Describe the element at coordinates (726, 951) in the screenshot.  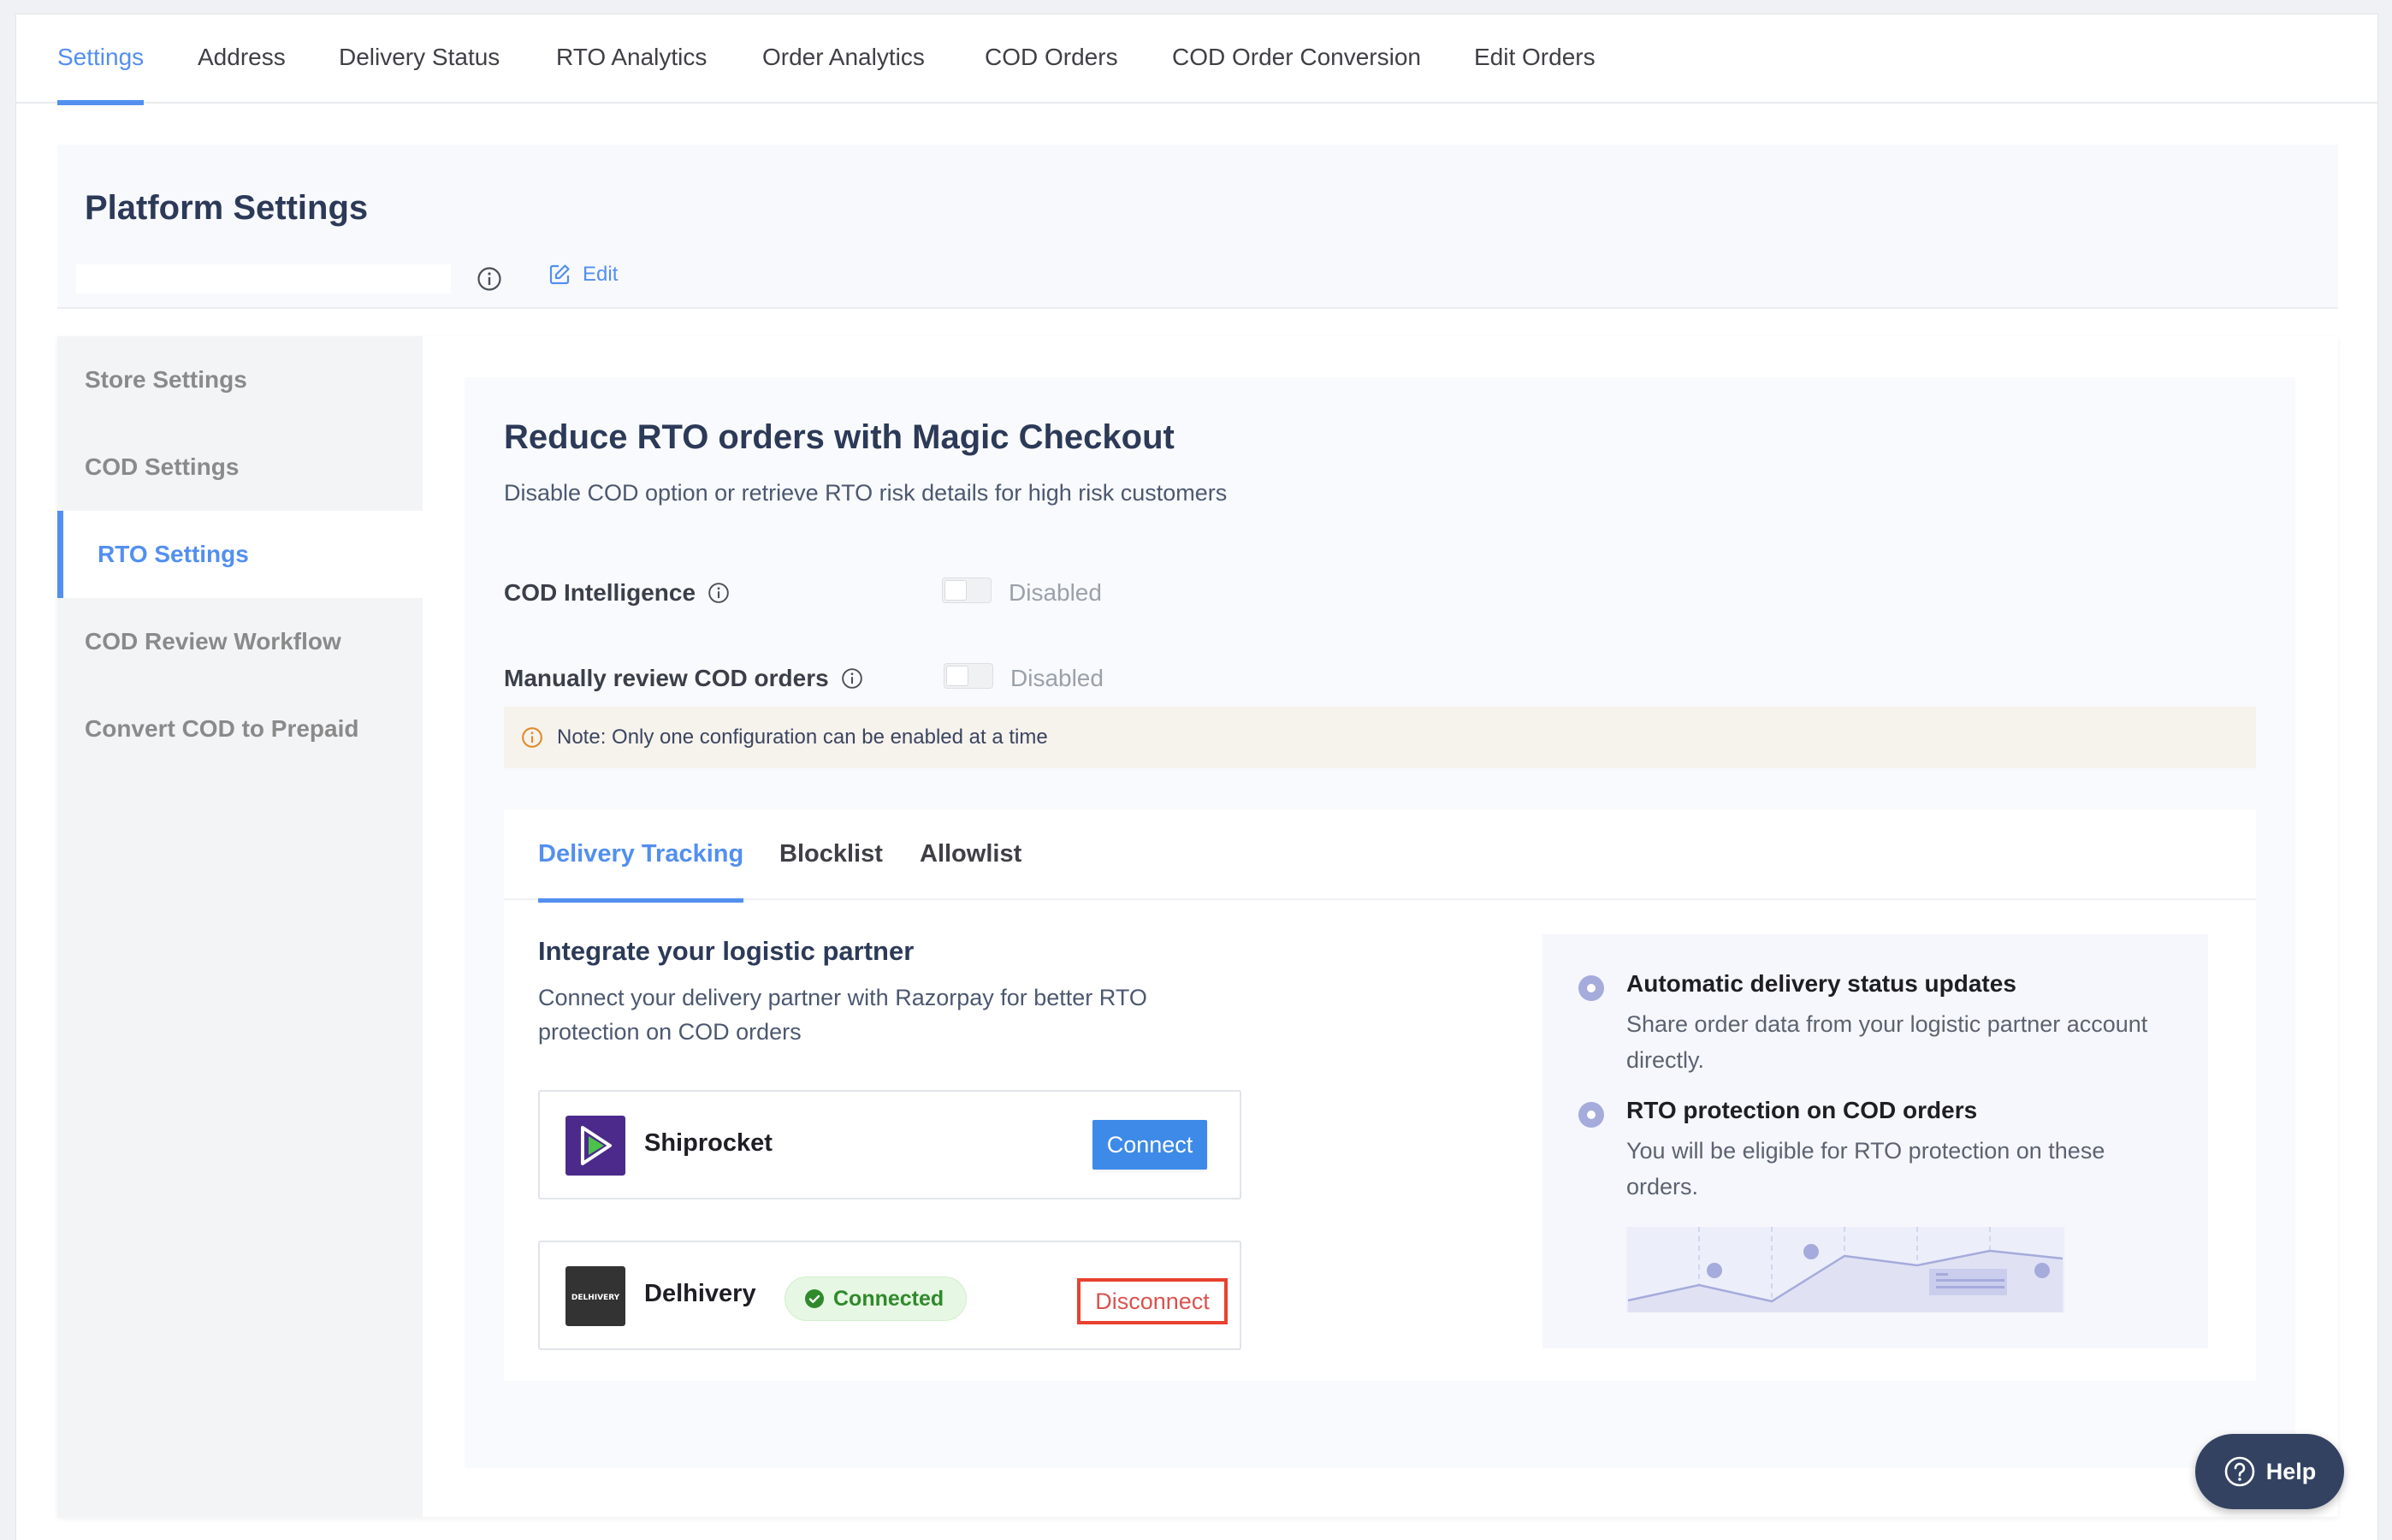
I see `integrate-title: Integrate your logistic partner` at that location.